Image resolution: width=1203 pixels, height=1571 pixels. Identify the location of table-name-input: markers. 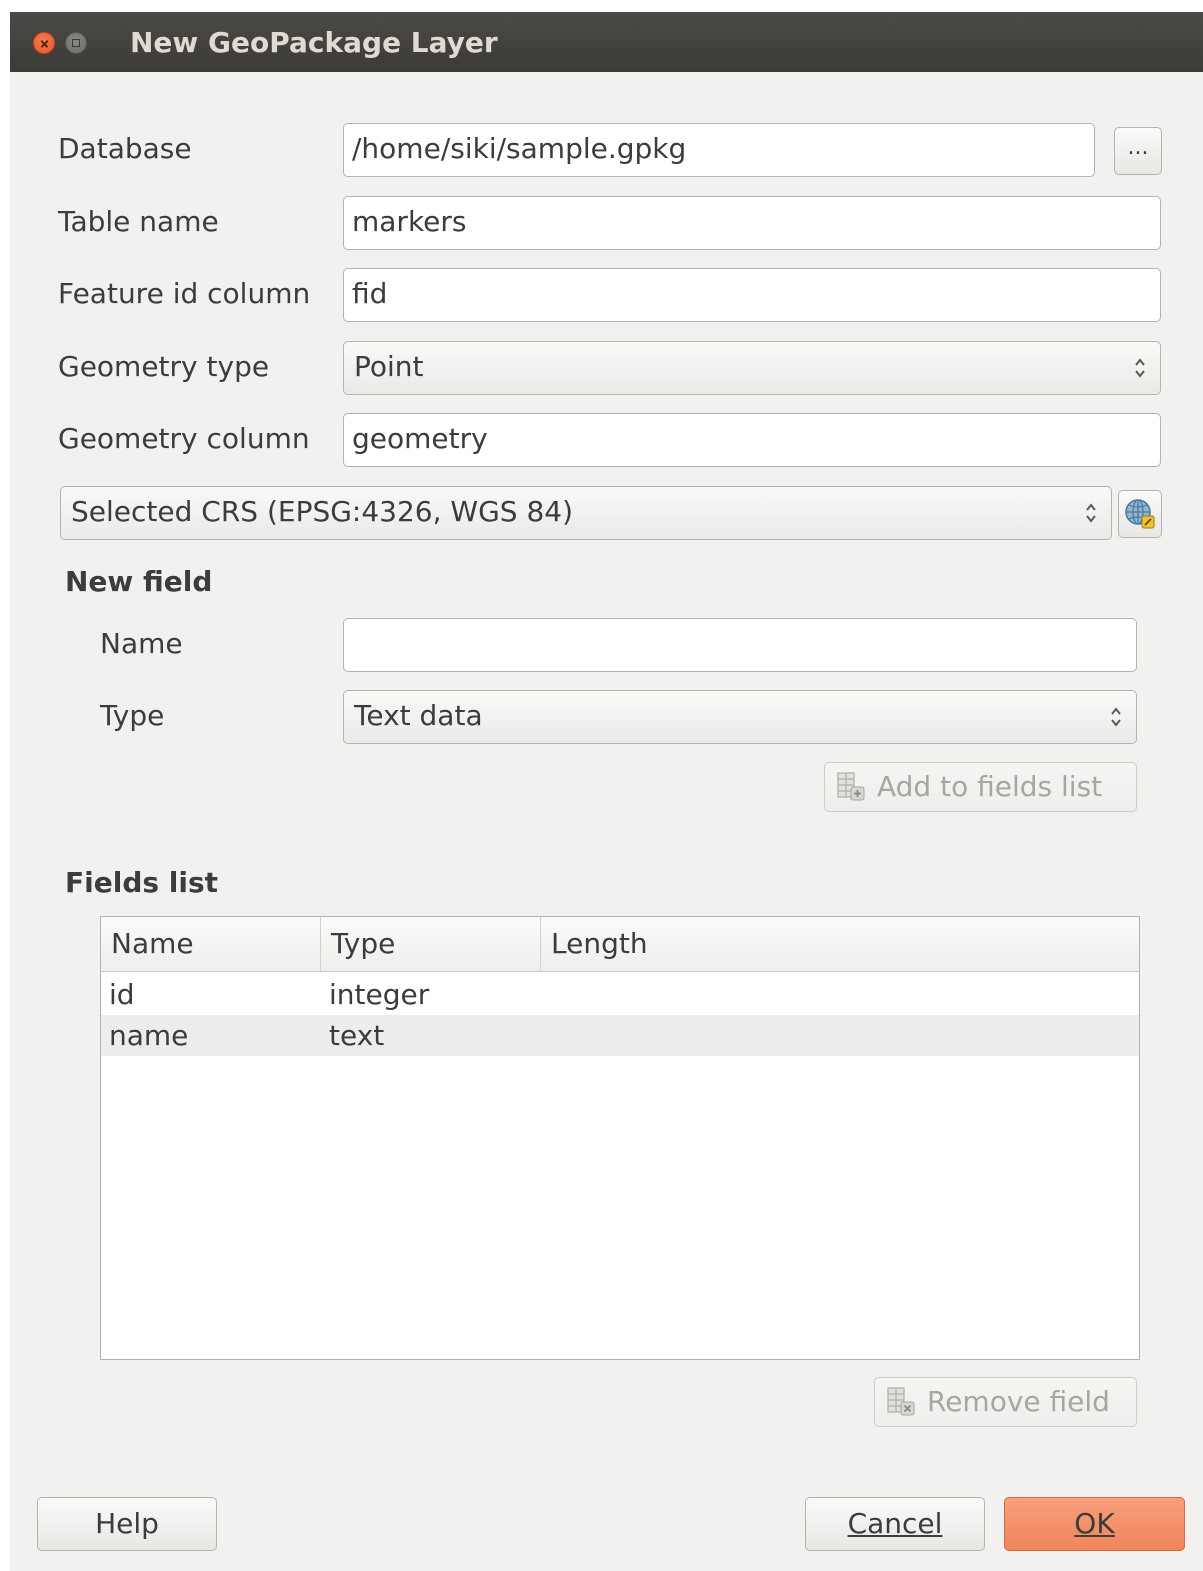
(752, 223).